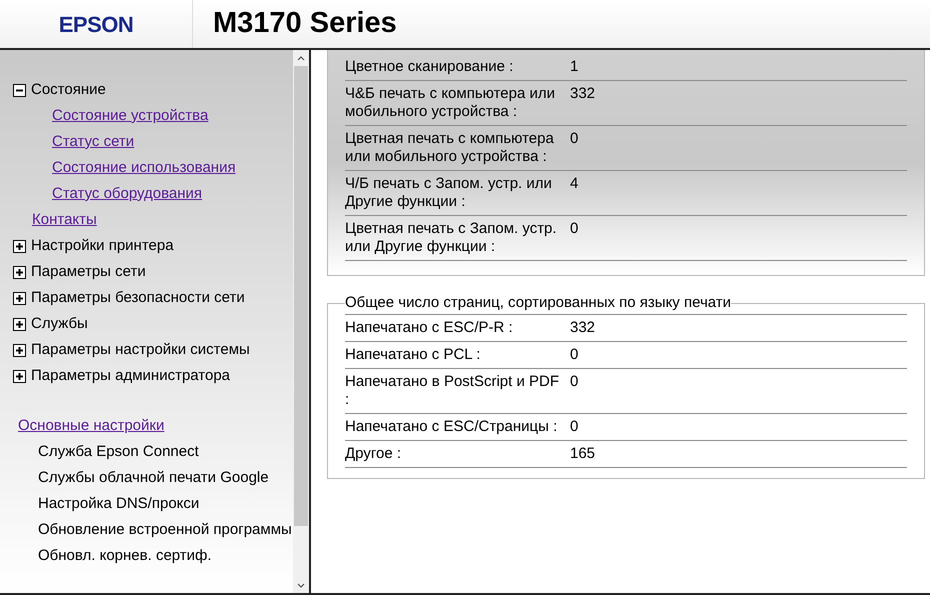 This screenshot has height=595, width=930. I want to click on menu-link: Состояние использования, so click(144, 168).